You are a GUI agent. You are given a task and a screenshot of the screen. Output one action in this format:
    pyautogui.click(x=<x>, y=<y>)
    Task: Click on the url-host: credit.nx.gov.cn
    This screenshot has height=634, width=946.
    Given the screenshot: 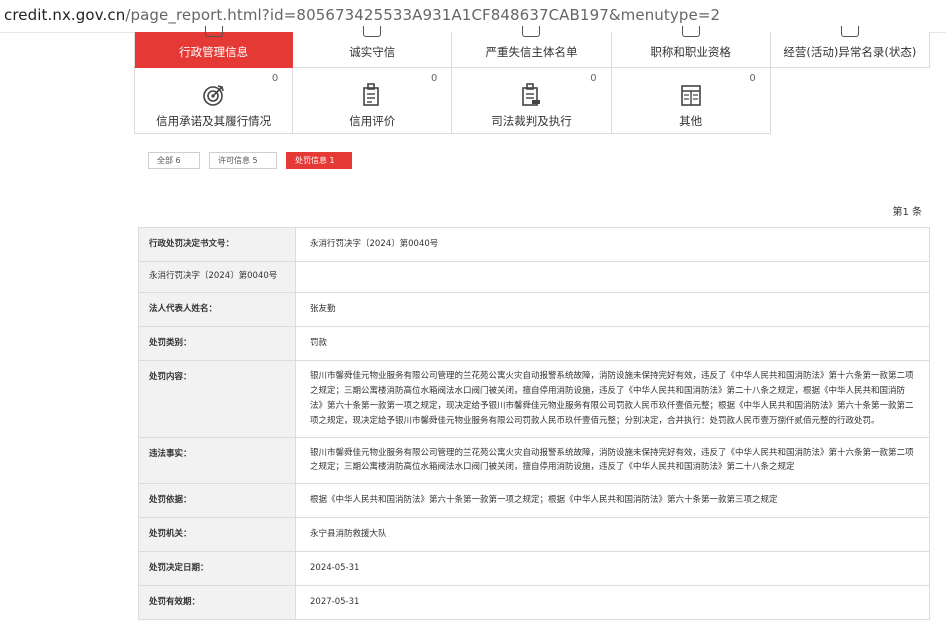 What is the action you would take?
    pyautogui.click(x=65, y=15)
    